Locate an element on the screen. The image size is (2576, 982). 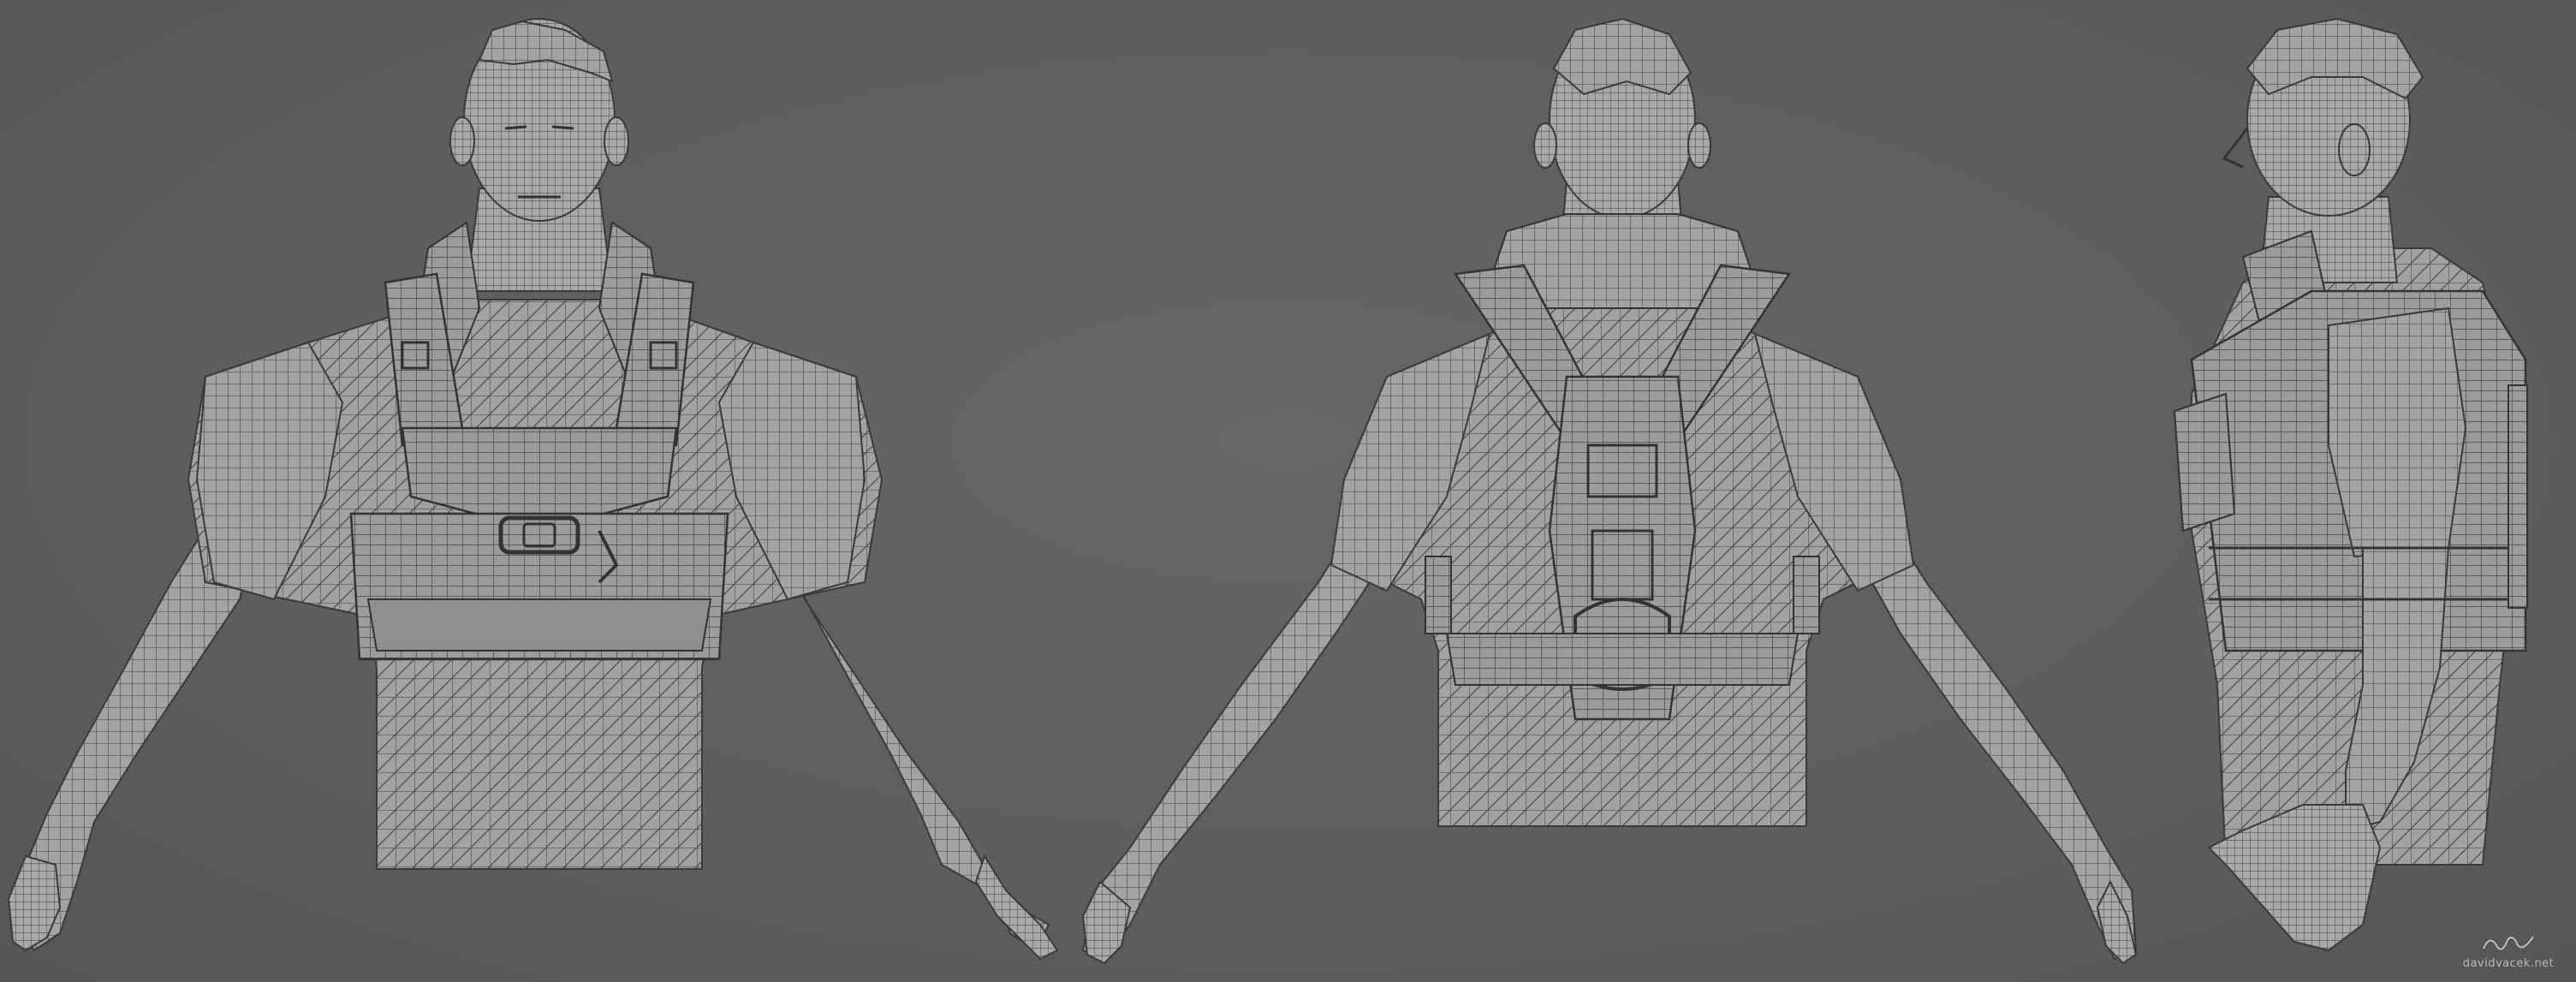
watermark-text: davidvacek.net is located at coordinates (2508, 963).